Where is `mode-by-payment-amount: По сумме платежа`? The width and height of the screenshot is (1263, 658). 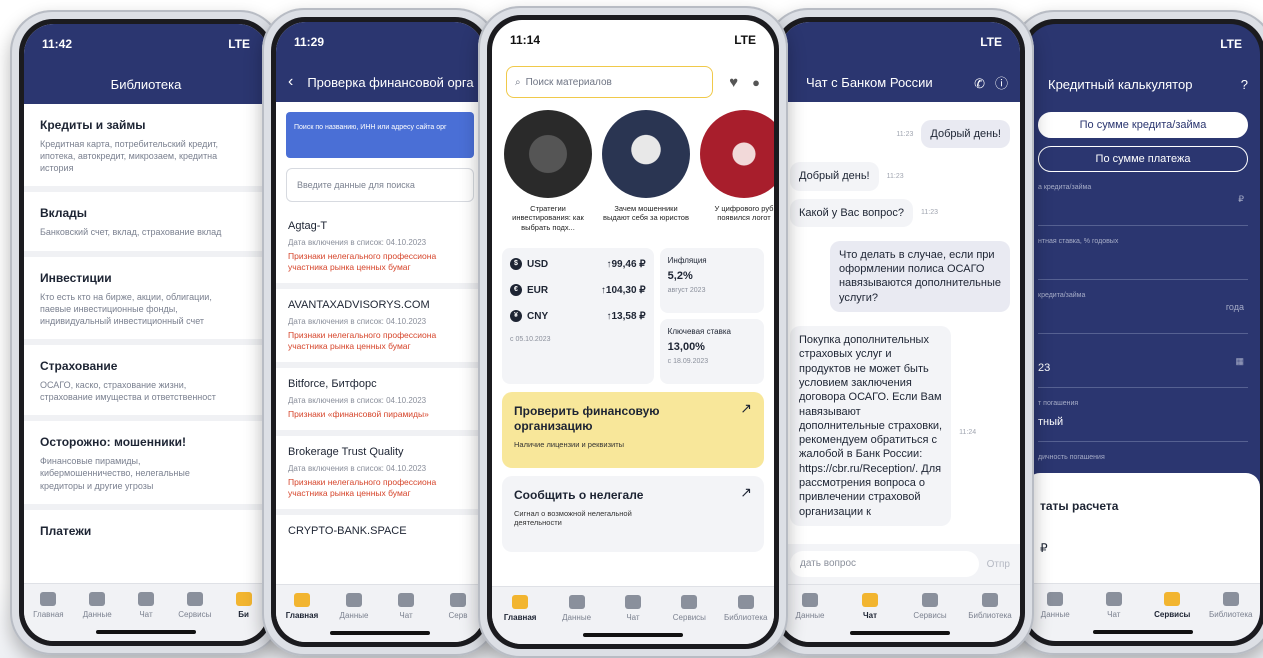 mode-by-payment-amount: По сумме платежа is located at coordinates (1143, 159).